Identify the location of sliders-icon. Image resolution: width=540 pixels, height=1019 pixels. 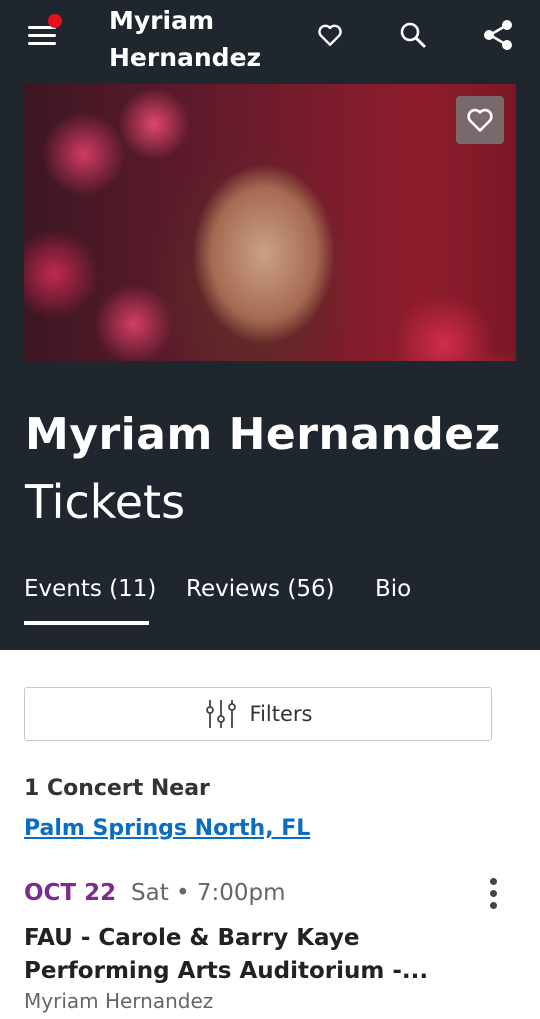
(220, 714).